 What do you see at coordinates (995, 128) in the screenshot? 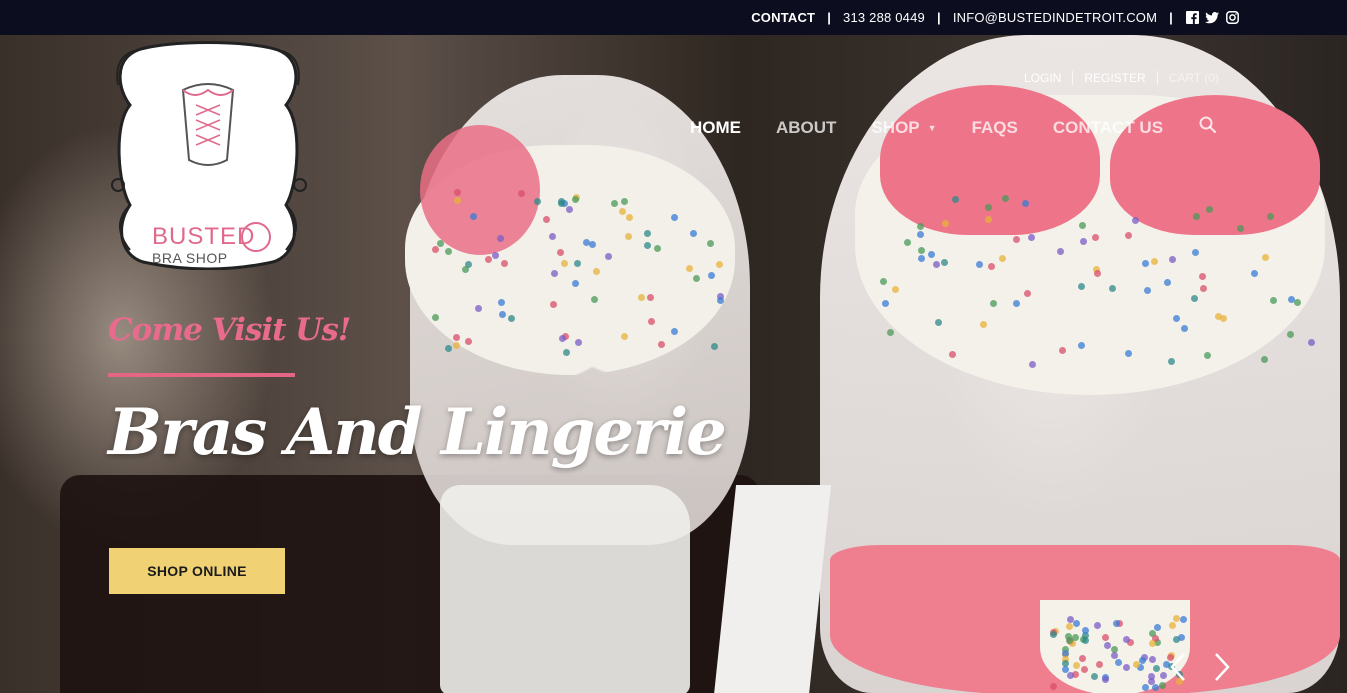
I see `nav-item-faqs: FAQS` at bounding box center [995, 128].